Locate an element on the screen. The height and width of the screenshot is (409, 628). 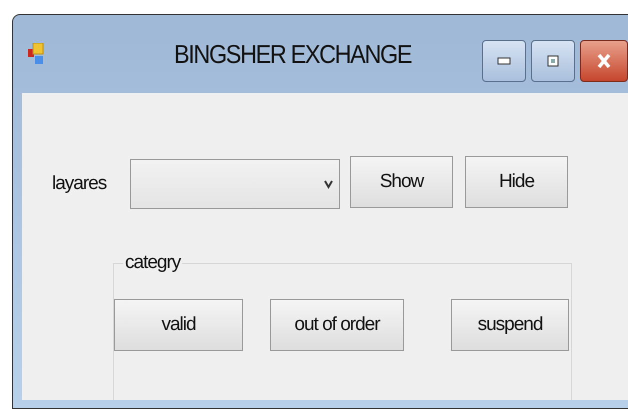
layers-label: layares is located at coordinates (80, 184).